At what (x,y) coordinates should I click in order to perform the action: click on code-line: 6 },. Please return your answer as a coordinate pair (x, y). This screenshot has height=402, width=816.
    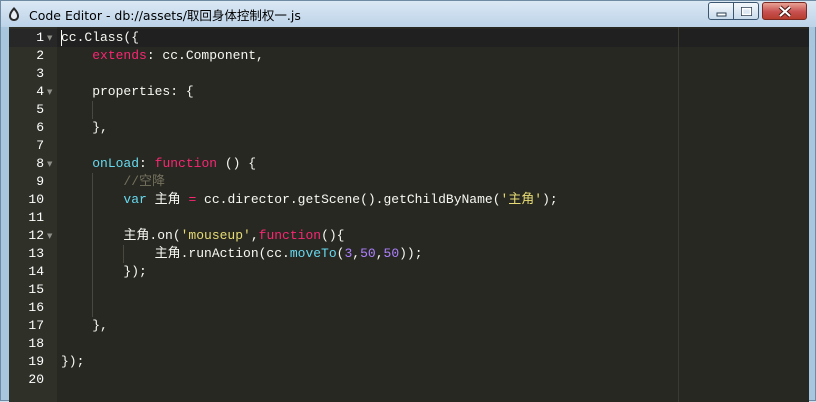
    Looking at the image, I should click on (409, 128).